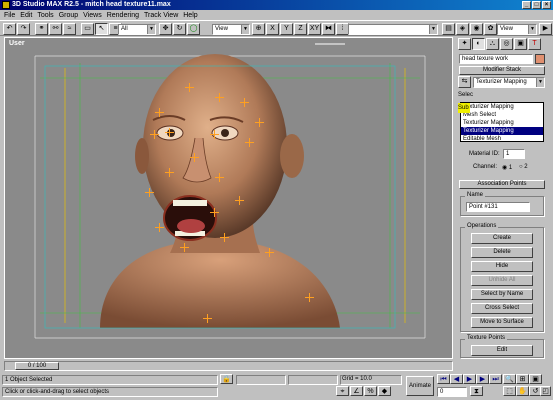 This screenshot has width=553, height=400. I want to click on render-viewport-dropdown: View ▼, so click(517, 29).